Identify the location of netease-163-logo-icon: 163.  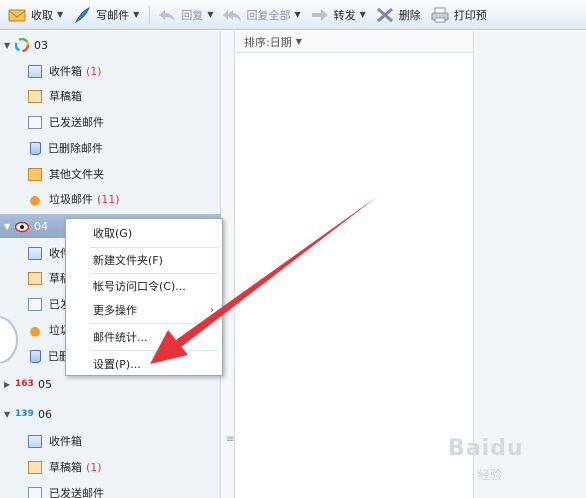
(24, 384).